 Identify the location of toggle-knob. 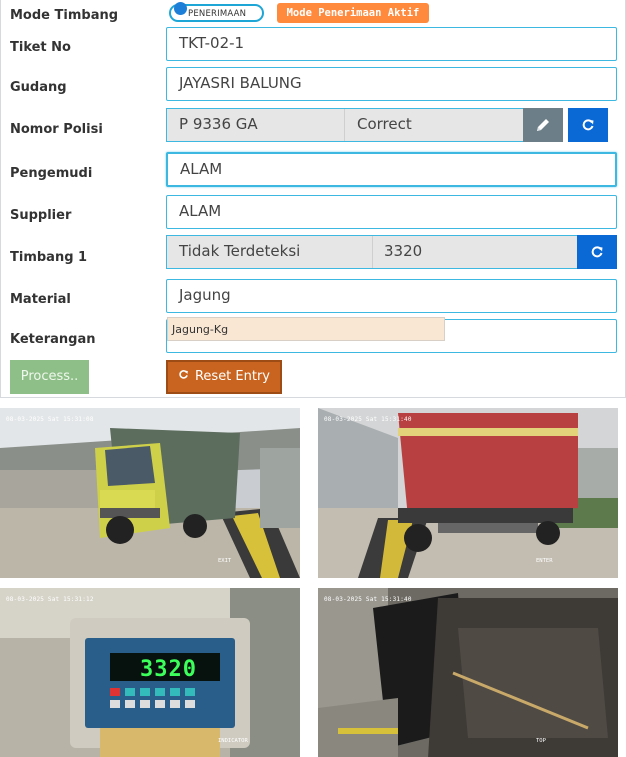
(180, 8).